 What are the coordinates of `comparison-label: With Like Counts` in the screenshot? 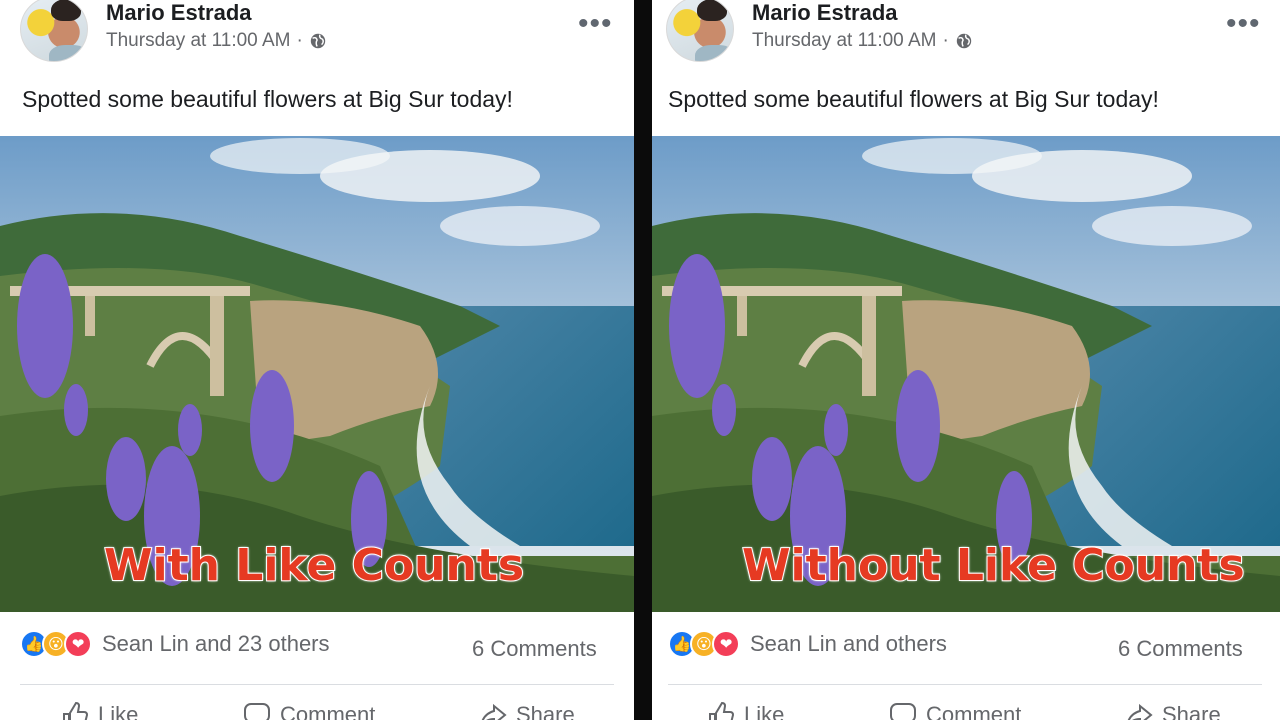 It's located at (314, 565).